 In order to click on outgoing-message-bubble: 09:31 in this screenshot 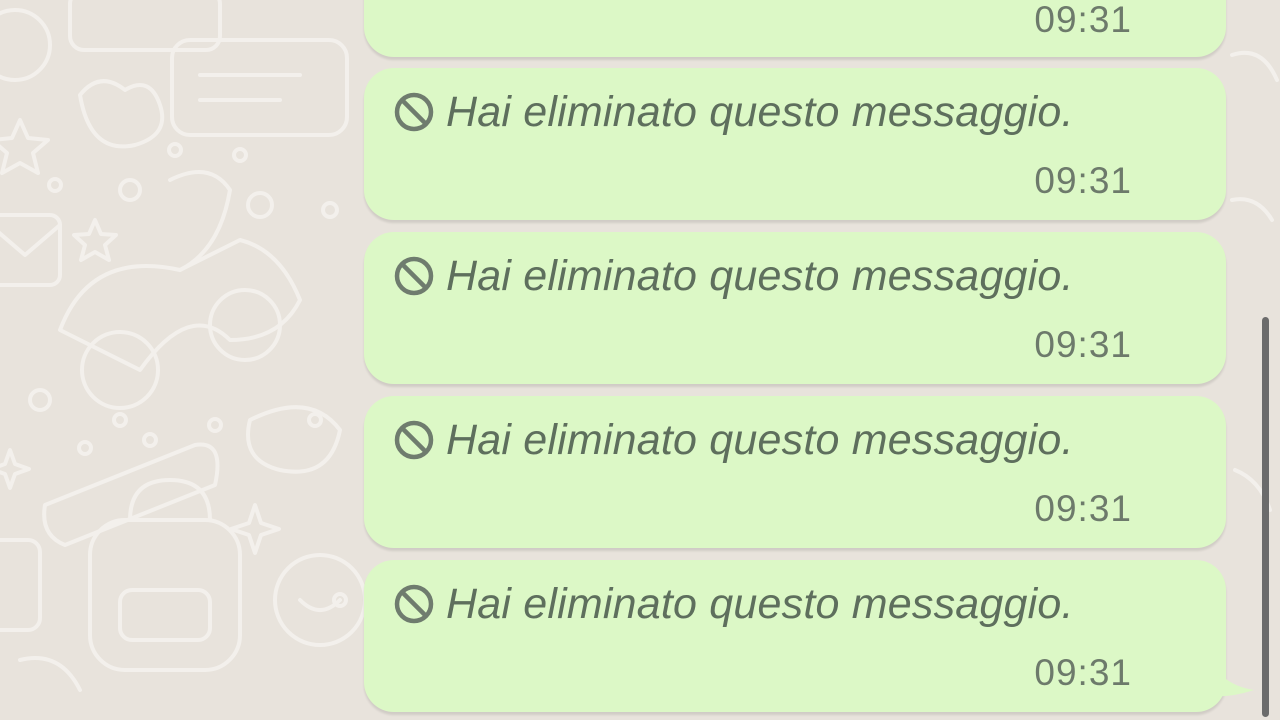, I will do `click(795, 28)`.